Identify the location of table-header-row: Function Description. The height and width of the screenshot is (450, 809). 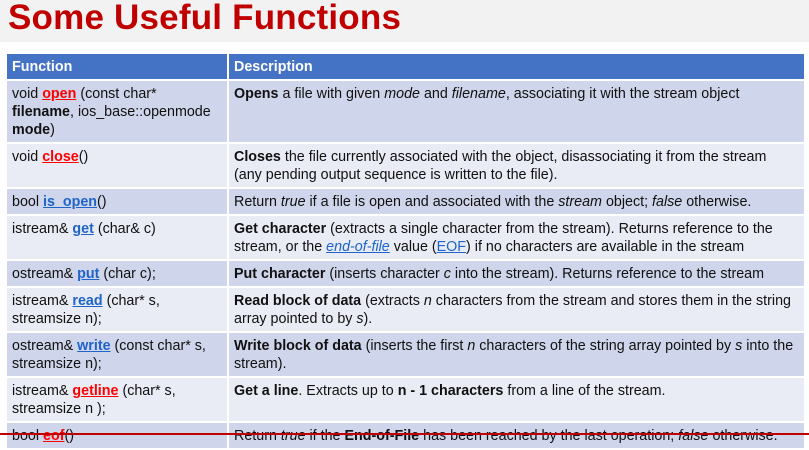
(405, 66).